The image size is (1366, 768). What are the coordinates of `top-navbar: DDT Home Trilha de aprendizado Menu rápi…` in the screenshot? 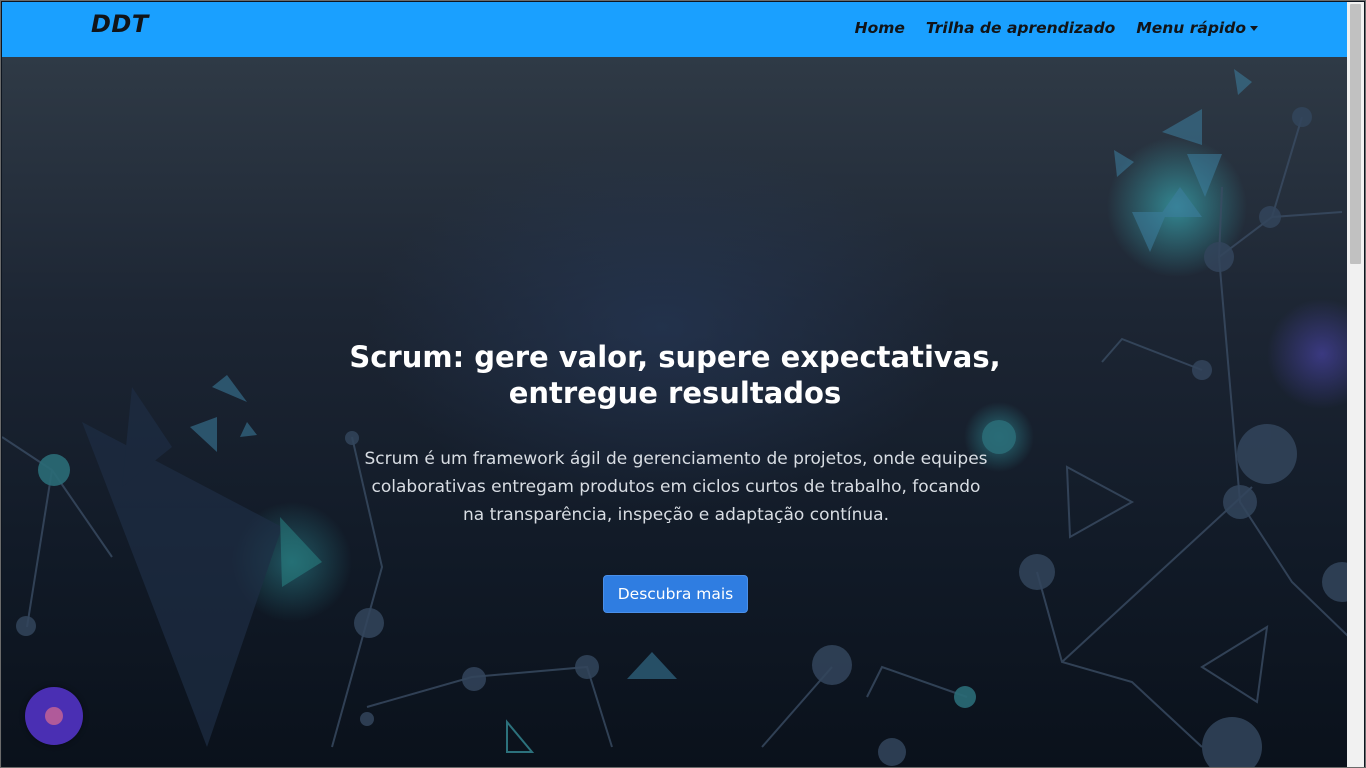 It's located at (675, 29).